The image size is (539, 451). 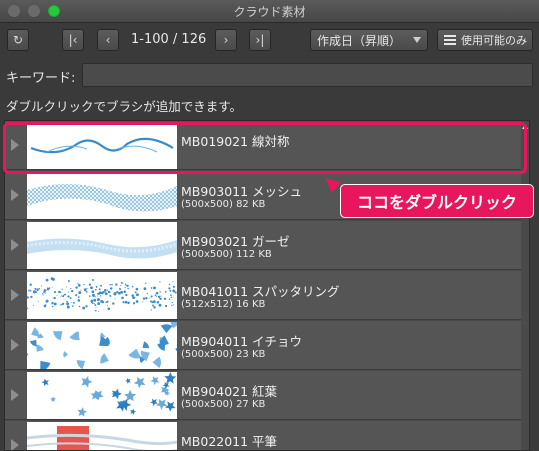 I want to click on item-meta: (500x500) 23 KB, so click(x=223, y=354).